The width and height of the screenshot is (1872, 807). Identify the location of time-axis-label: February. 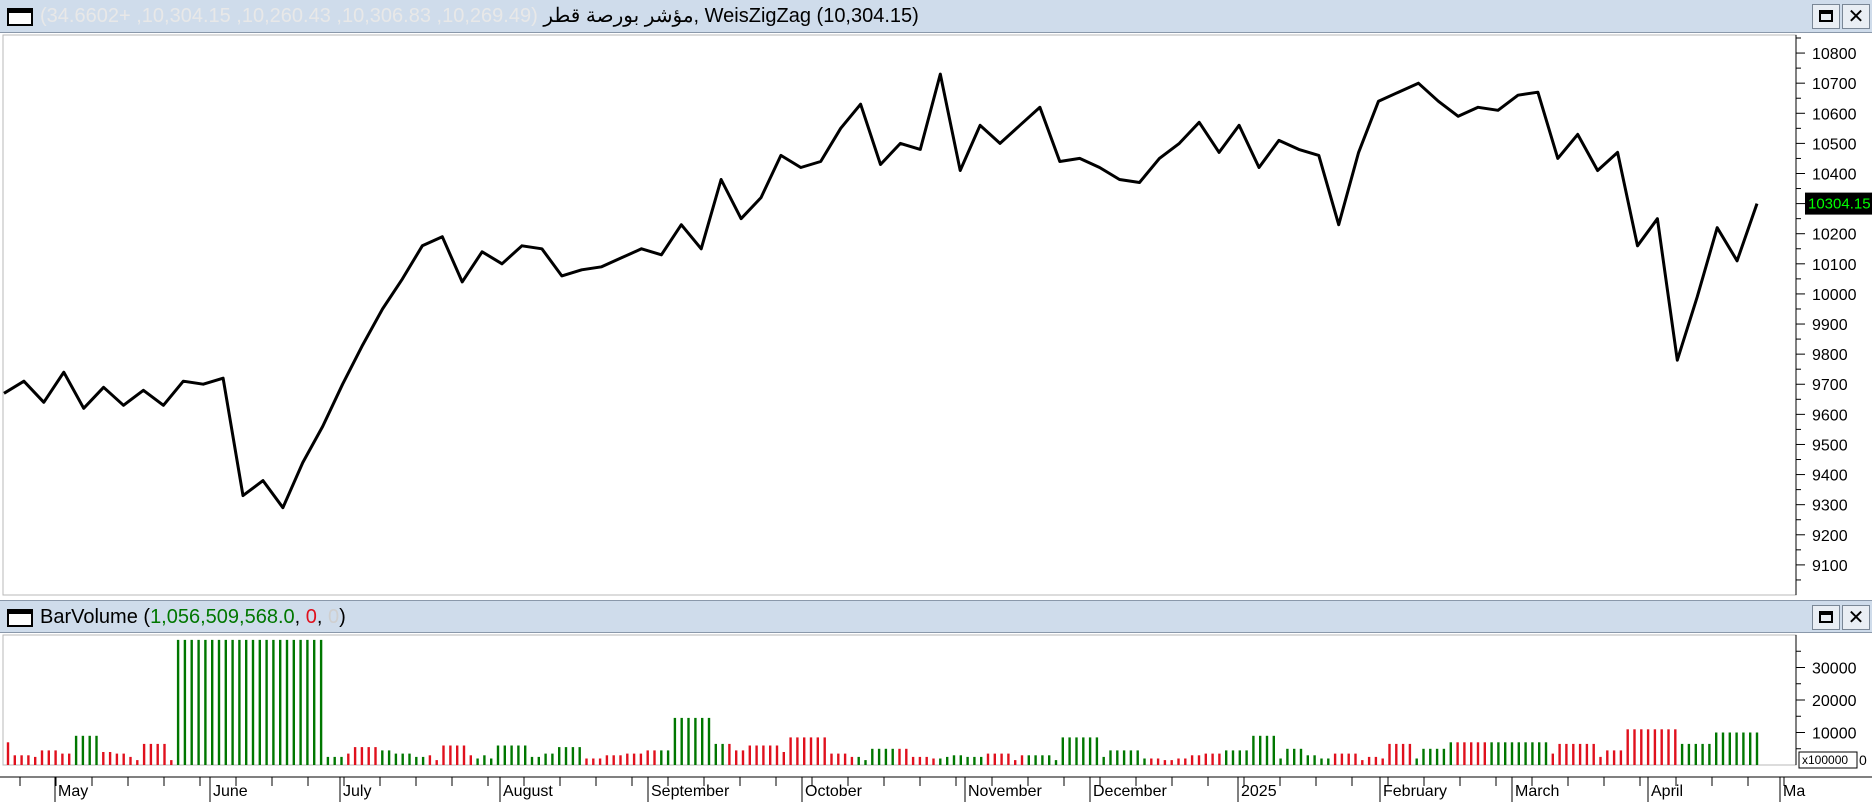
(1415, 791).